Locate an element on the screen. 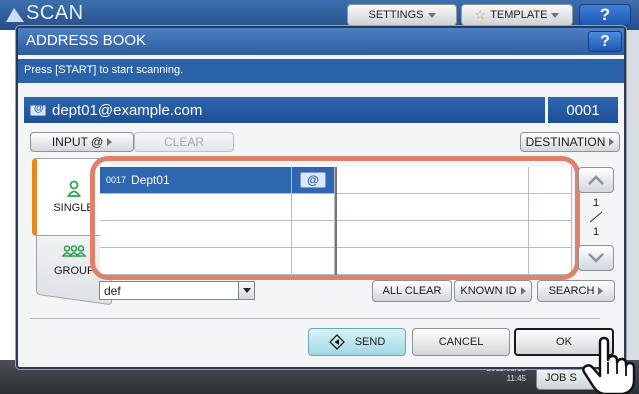 The width and height of the screenshot is (639, 394). template-button: ☆ TEMPLATE is located at coordinates (517, 15).